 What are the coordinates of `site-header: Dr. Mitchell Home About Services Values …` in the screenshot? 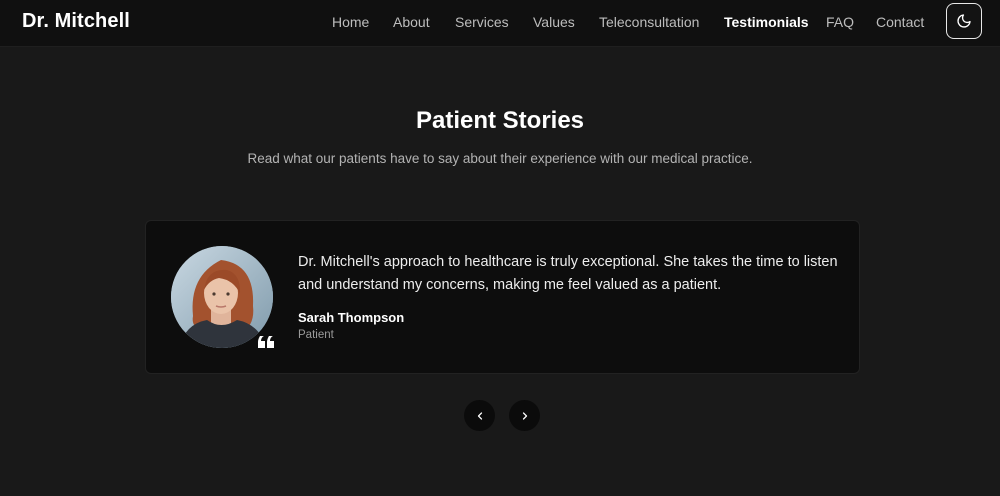 It's located at (500, 23).